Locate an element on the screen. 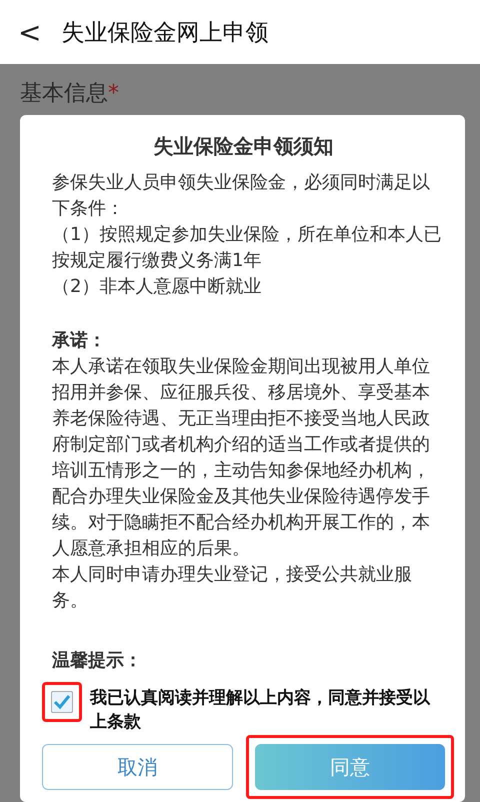 This screenshot has width=480, height=802. agree-checkbox is located at coordinates (62, 702).